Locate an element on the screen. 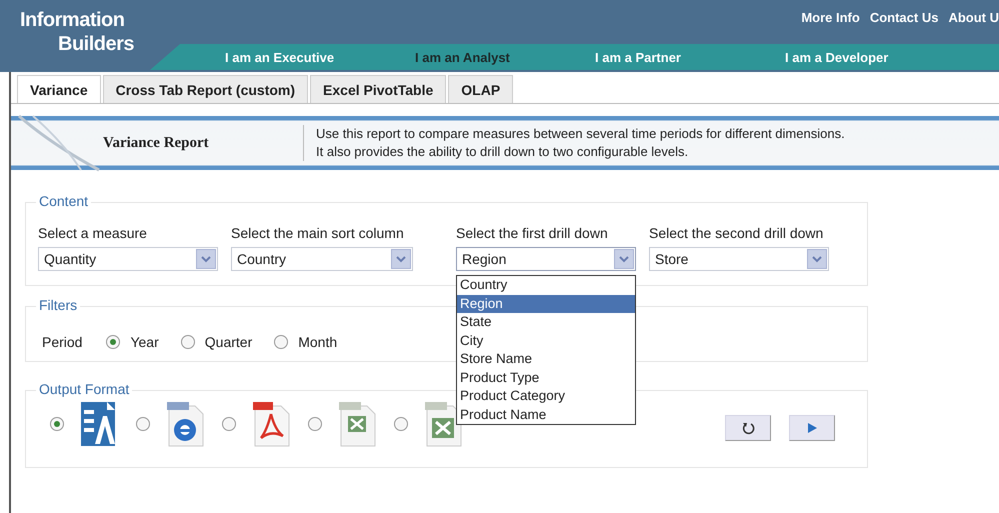  dropdown-option: Region is located at coordinates (546, 303).